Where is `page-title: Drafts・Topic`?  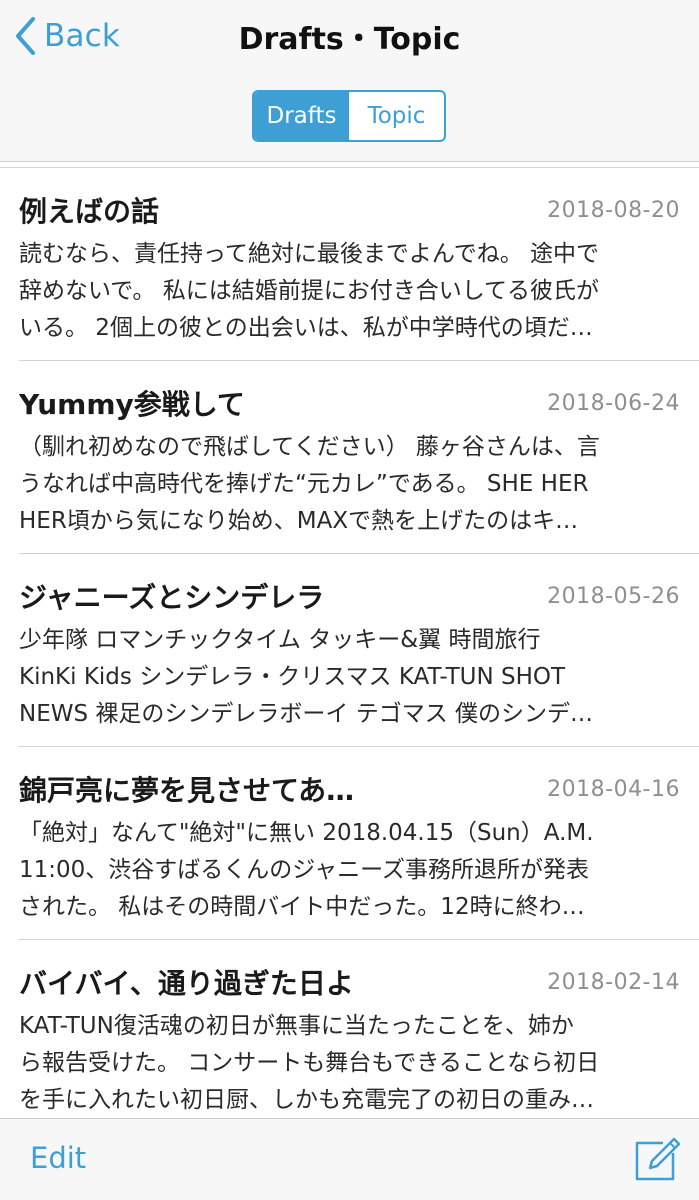 page-title: Drafts・Topic is located at coordinates (349, 39).